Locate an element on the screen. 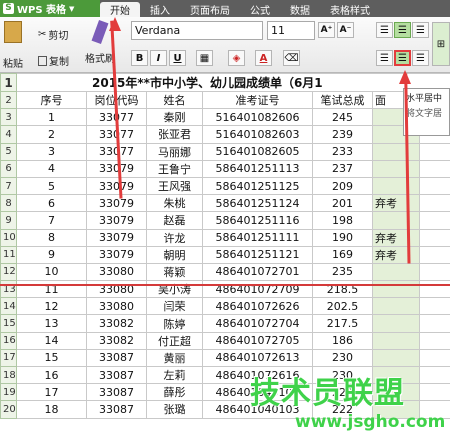  table-cell: 33082 is located at coordinates (116, 323).